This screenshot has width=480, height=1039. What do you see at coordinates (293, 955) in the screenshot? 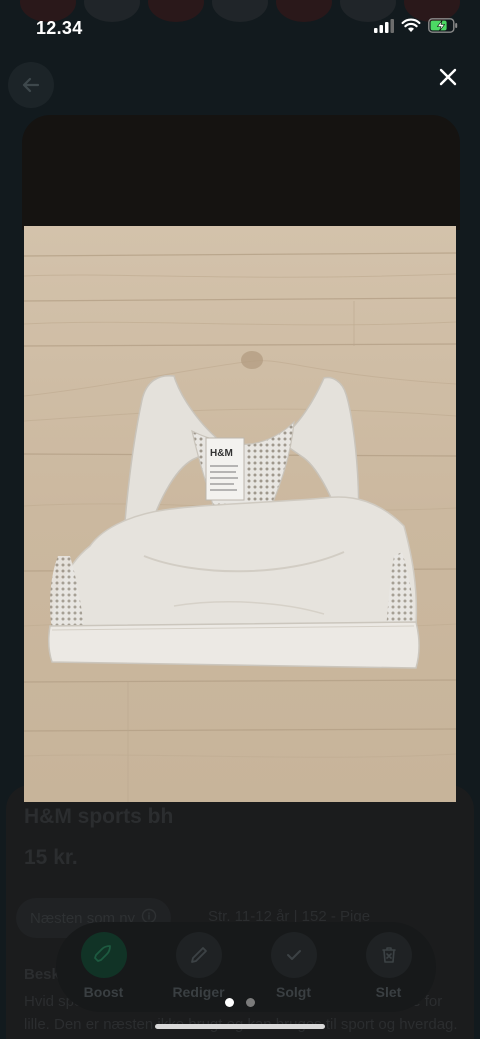
I see `check-icon` at bounding box center [293, 955].